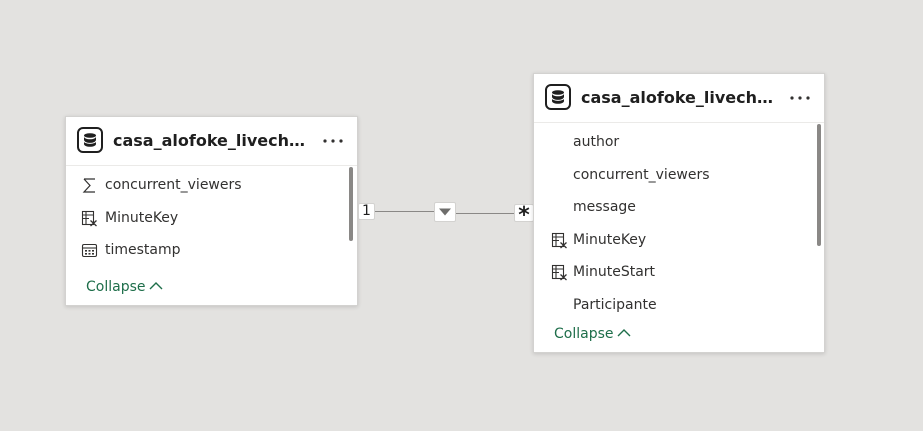 The height and width of the screenshot is (431, 923). Describe the element at coordinates (615, 304) in the screenshot. I see `field-label: Participante` at that location.